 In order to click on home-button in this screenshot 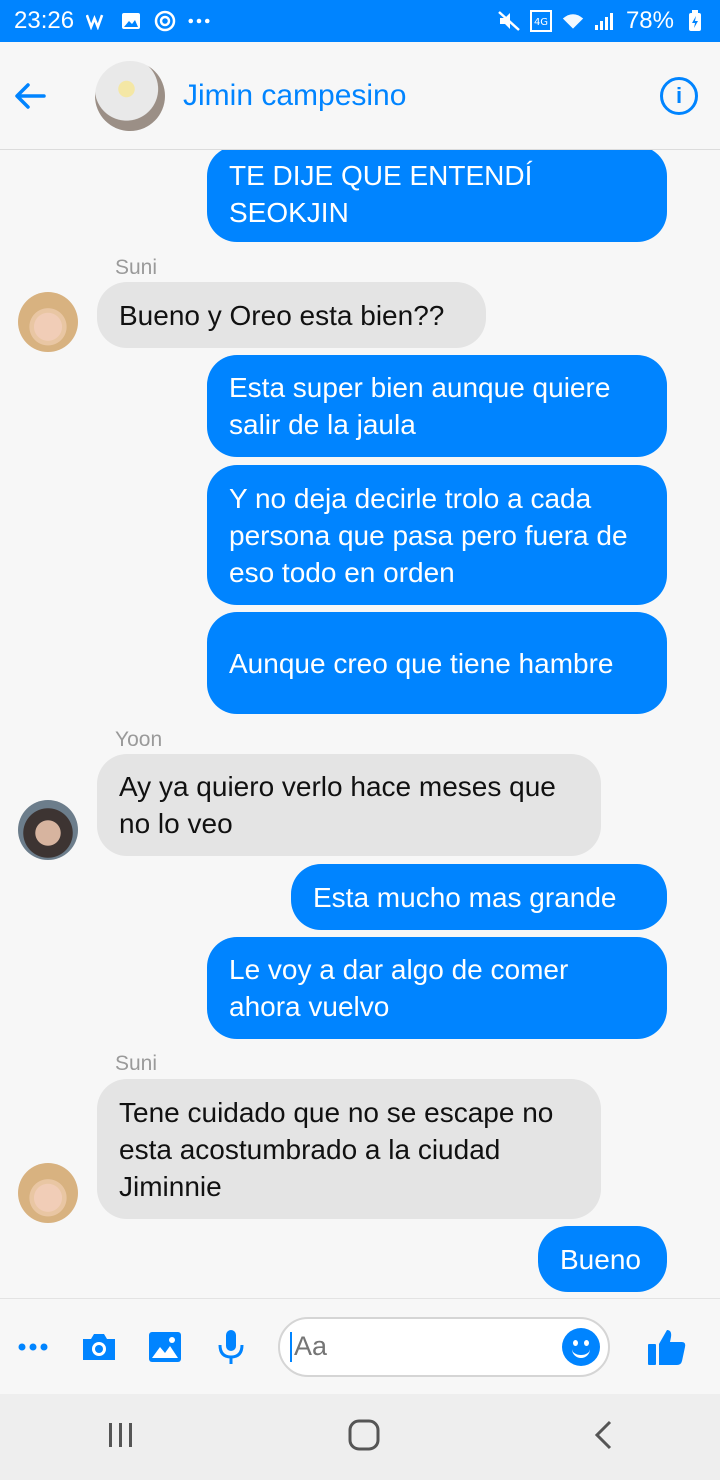, I will do `click(364, 1437)`.